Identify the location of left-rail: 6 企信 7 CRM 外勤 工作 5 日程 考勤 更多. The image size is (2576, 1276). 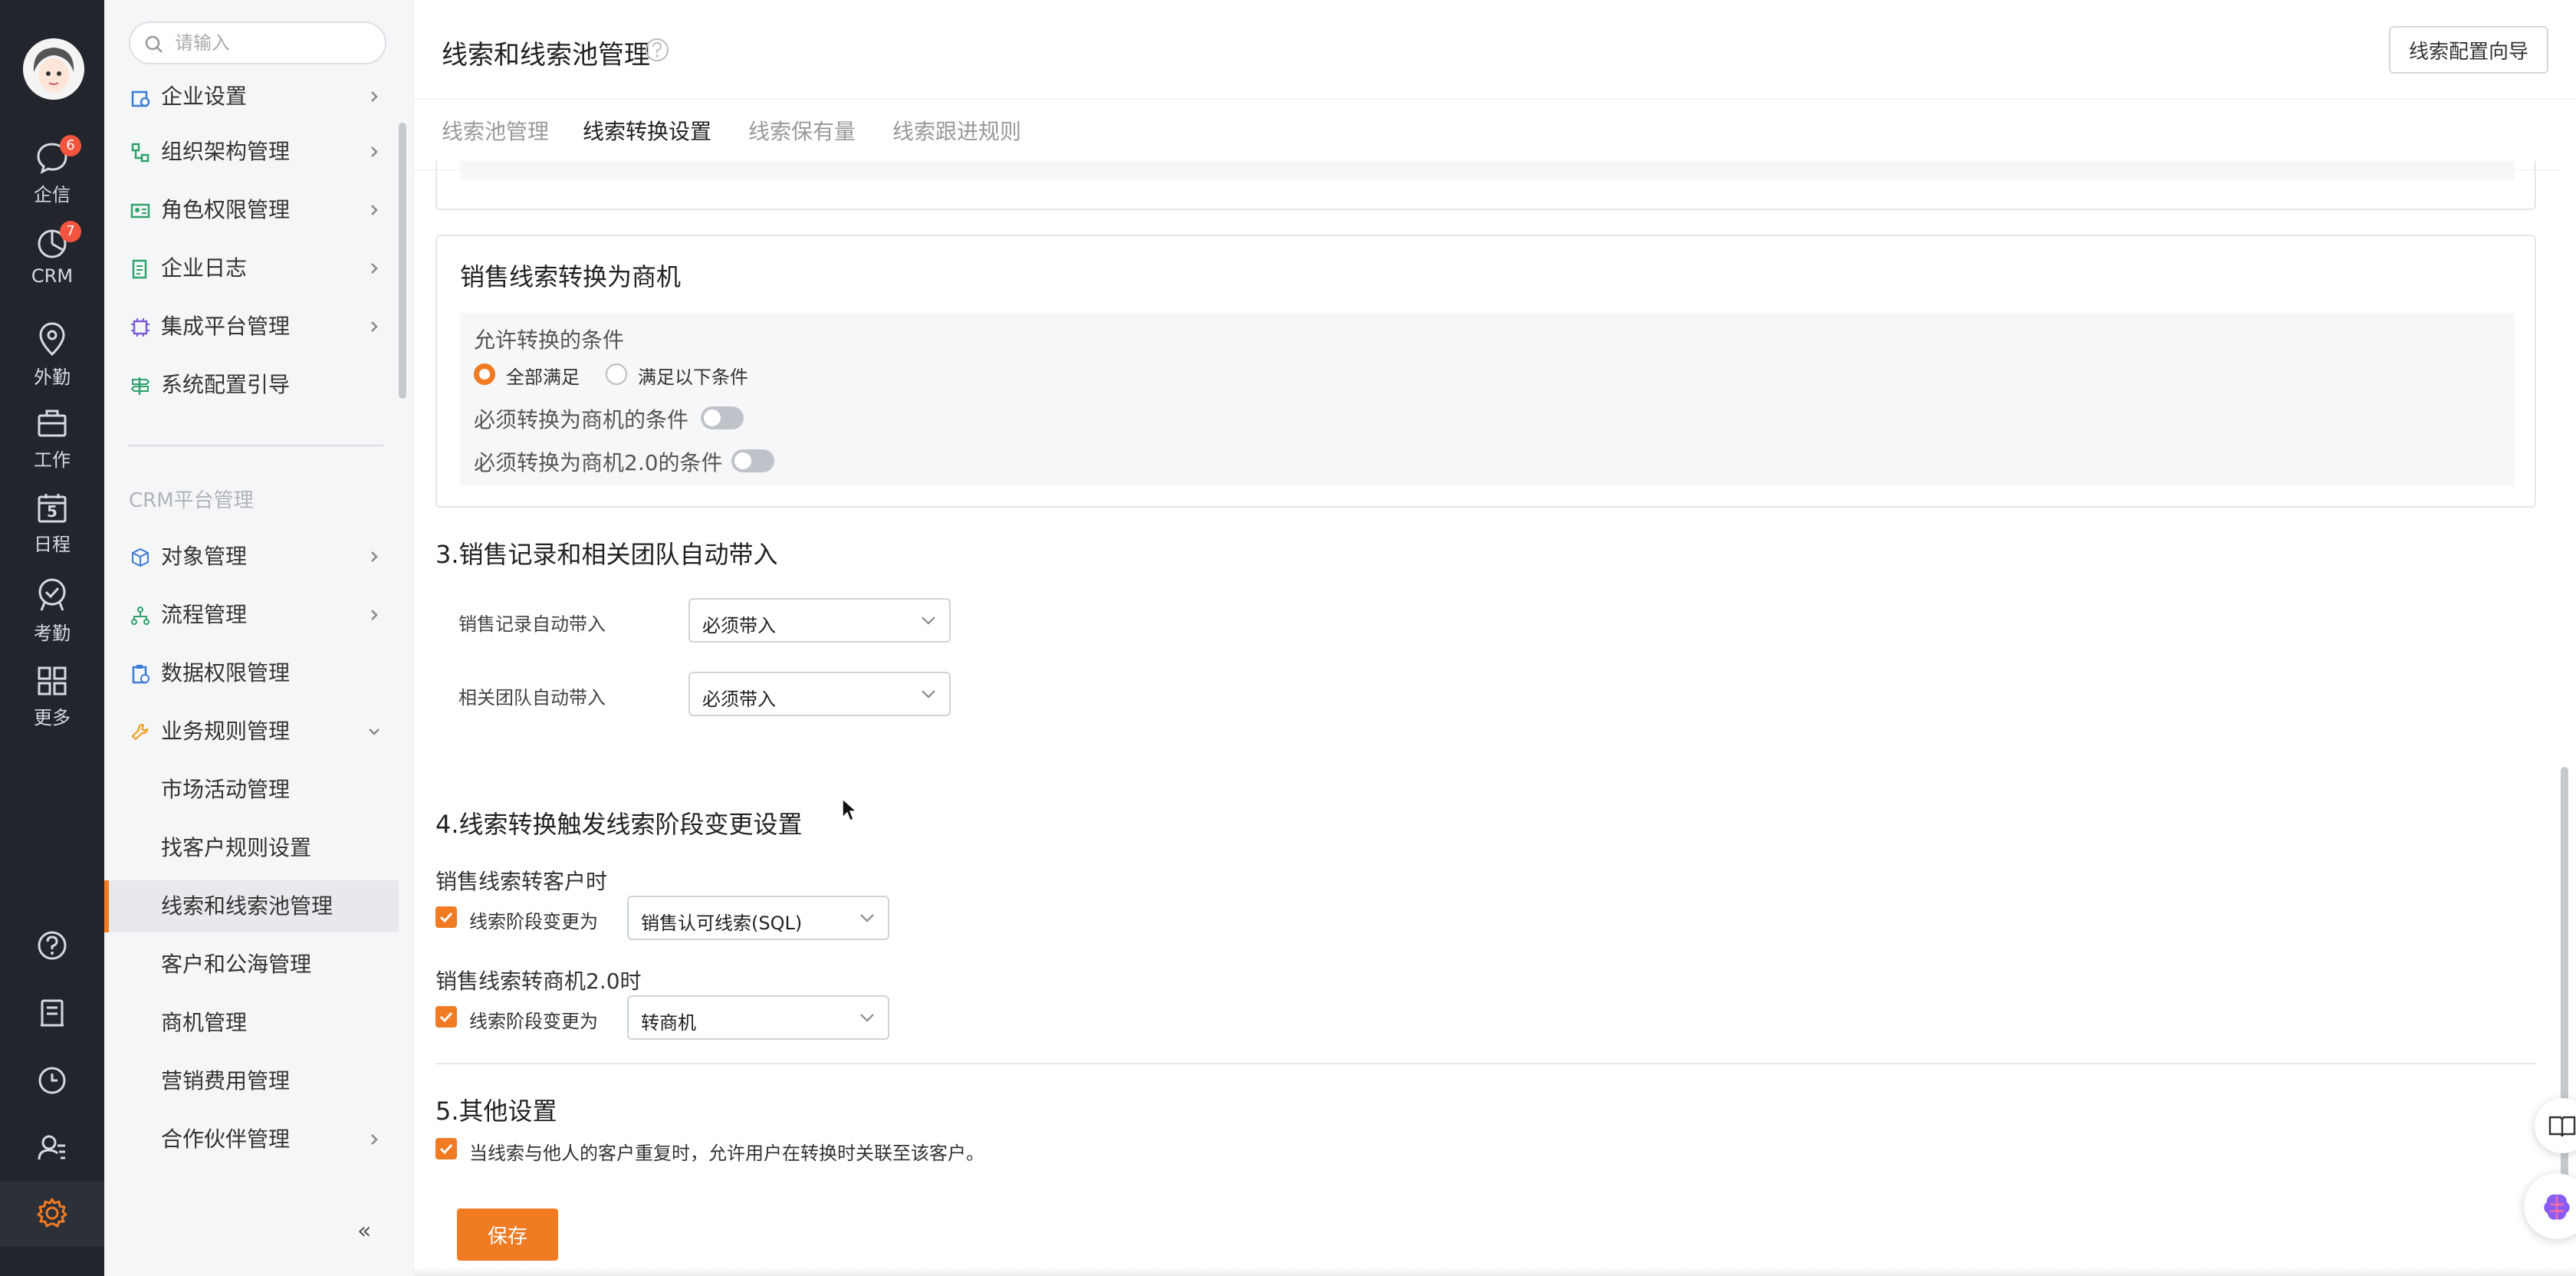
(52, 638).